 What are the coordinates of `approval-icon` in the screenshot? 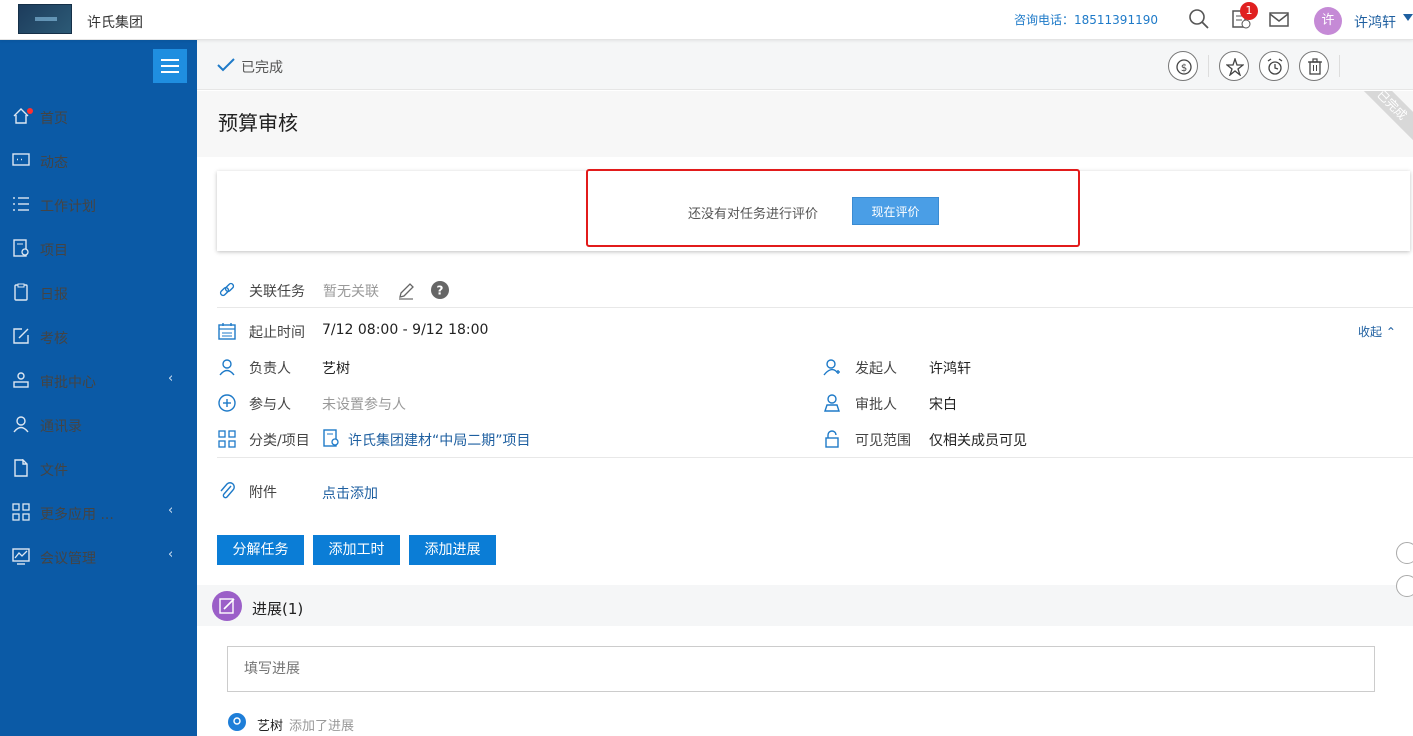 It's located at (21, 380).